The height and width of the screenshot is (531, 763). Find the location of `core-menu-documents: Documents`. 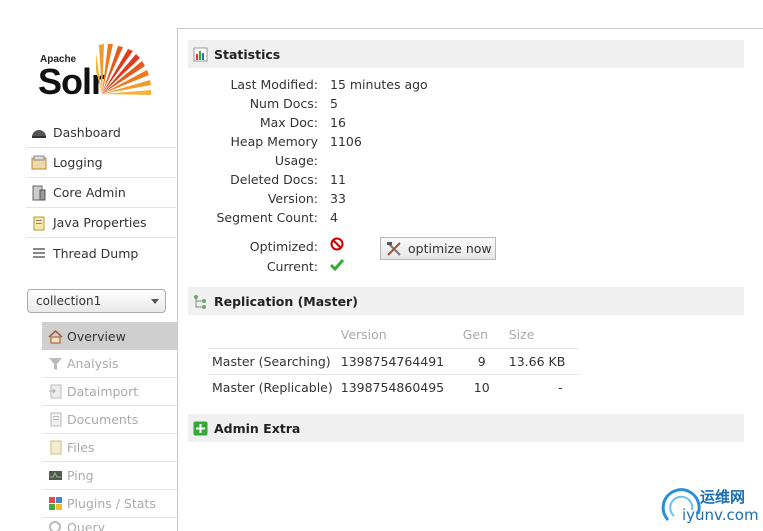

core-menu-documents: Documents is located at coordinates (109, 420).